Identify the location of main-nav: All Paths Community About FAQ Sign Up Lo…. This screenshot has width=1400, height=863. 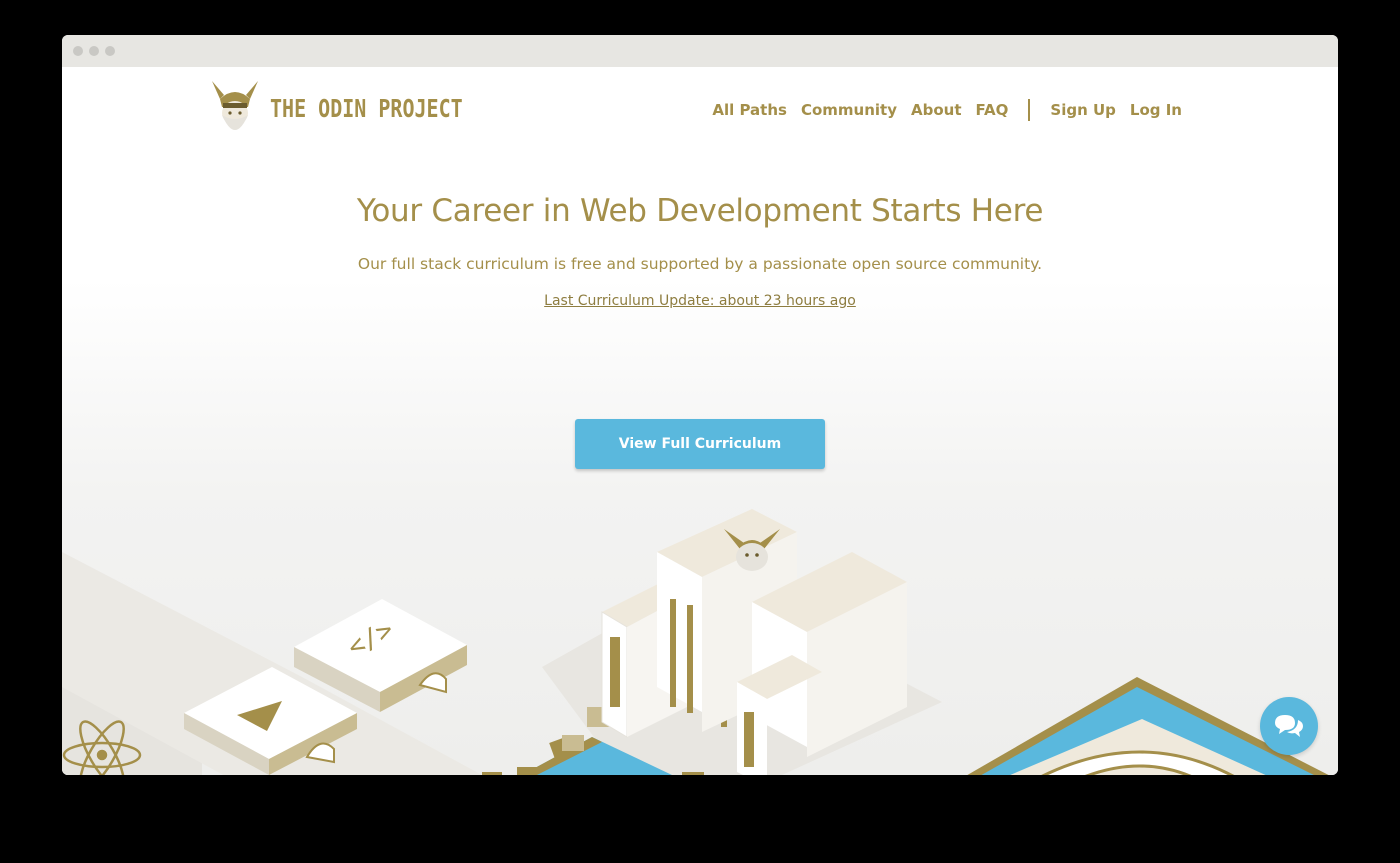
(940, 110).